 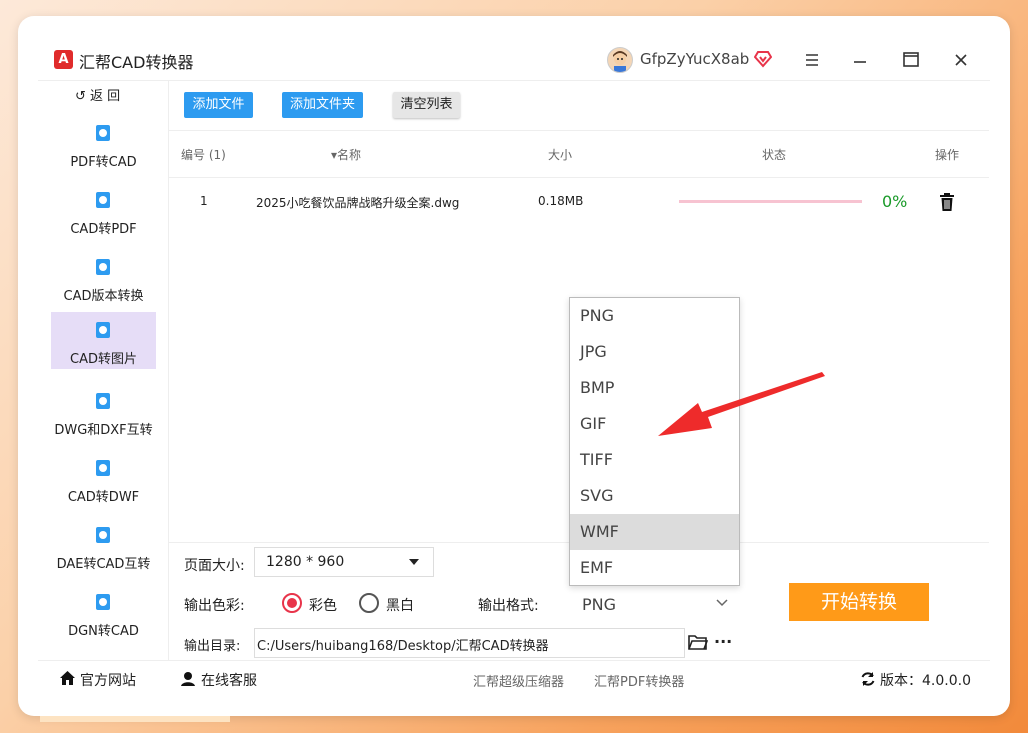 What do you see at coordinates (812, 60) in the screenshot?
I see `menu-icon` at bounding box center [812, 60].